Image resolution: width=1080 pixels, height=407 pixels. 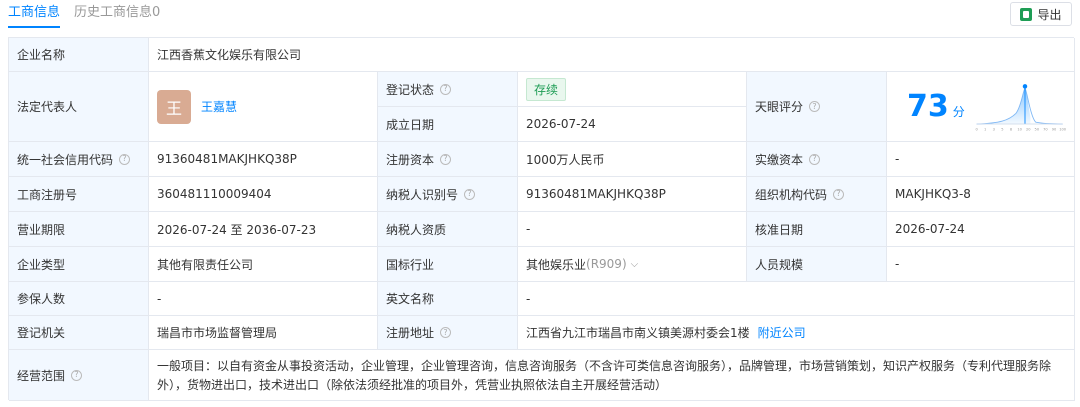 I want to click on tab-bar: 工商信息 历史工商信息0 导出, so click(x=540, y=16).